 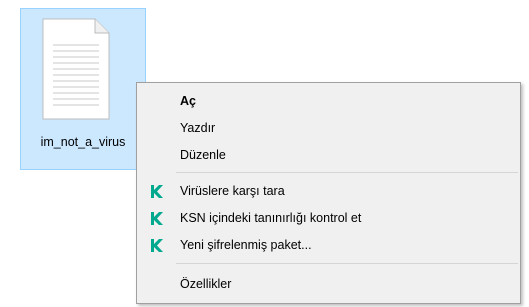 I want to click on menu-item-open: Aç, so click(x=328, y=102).